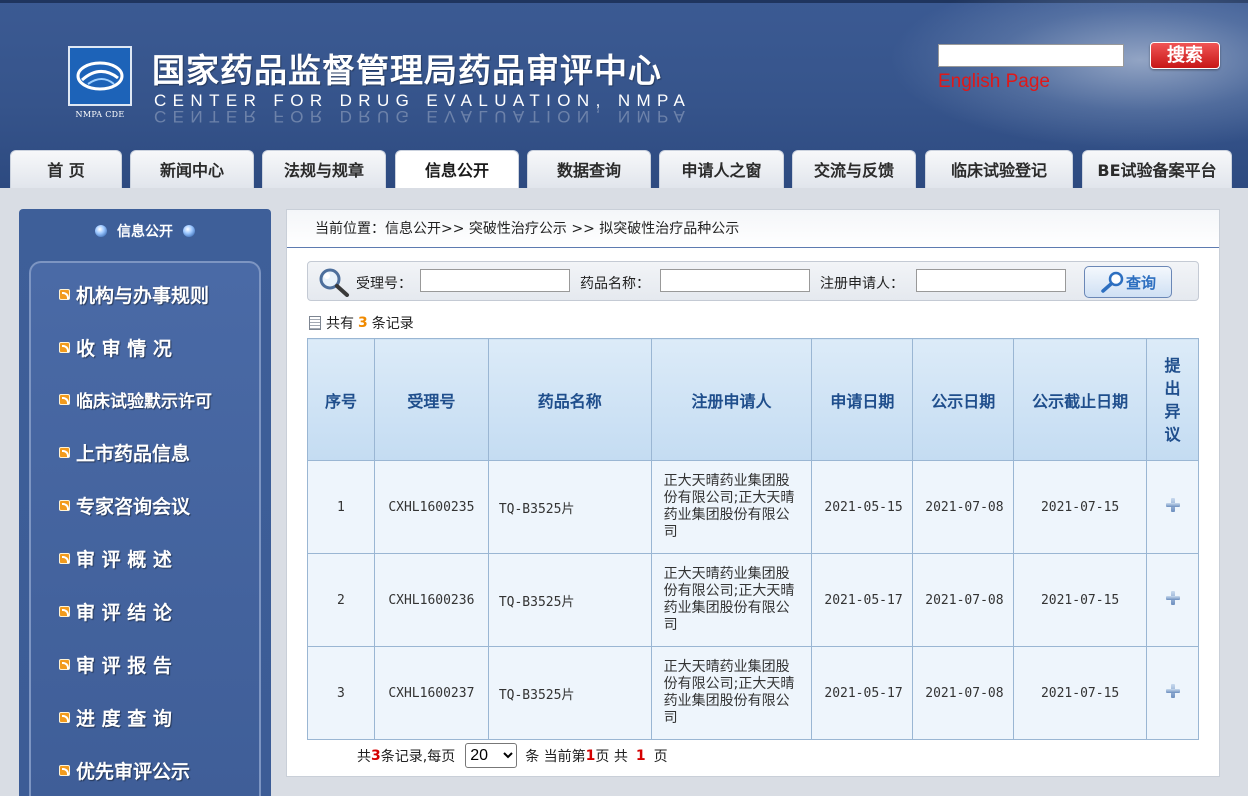  What do you see at coordinates (991, 280) in the screenshot?
I see `applicant-input` at bounding box center [991, 280].